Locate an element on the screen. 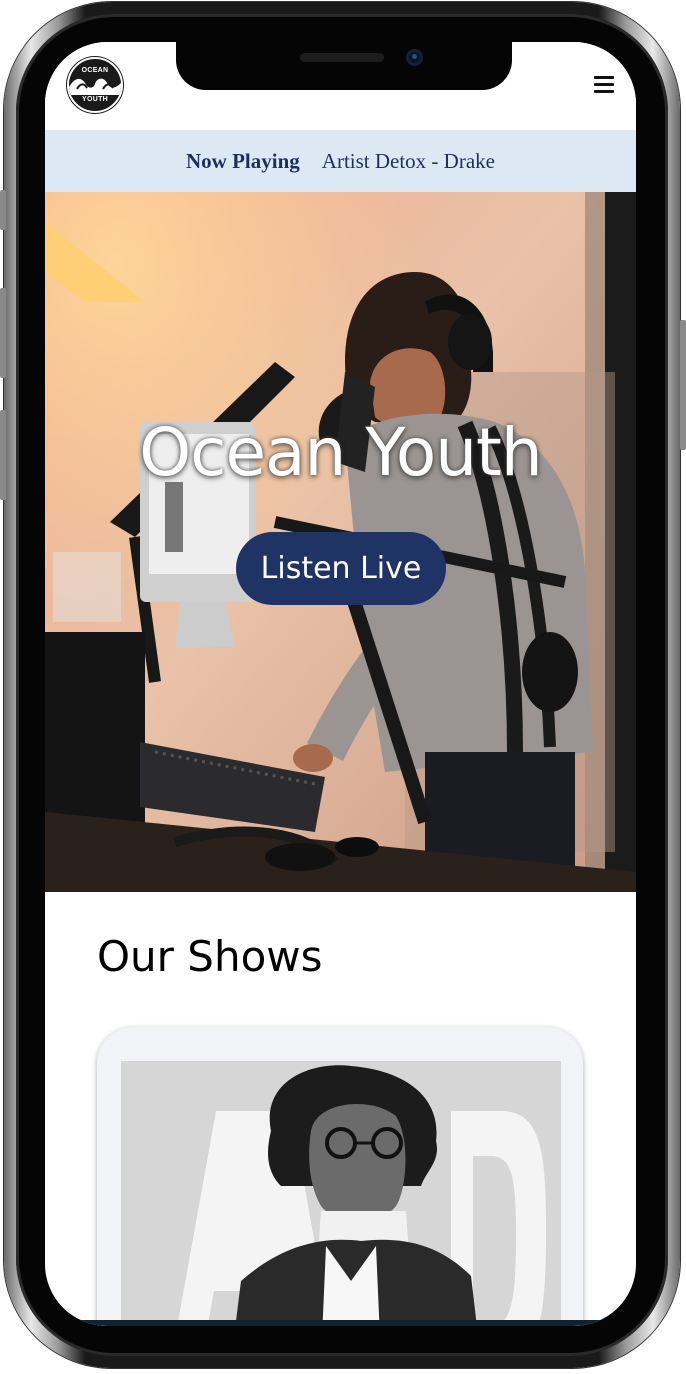 The height and width of the screenshot is (1374, 686). bottom-bar is located at coordinates (340, 1323).